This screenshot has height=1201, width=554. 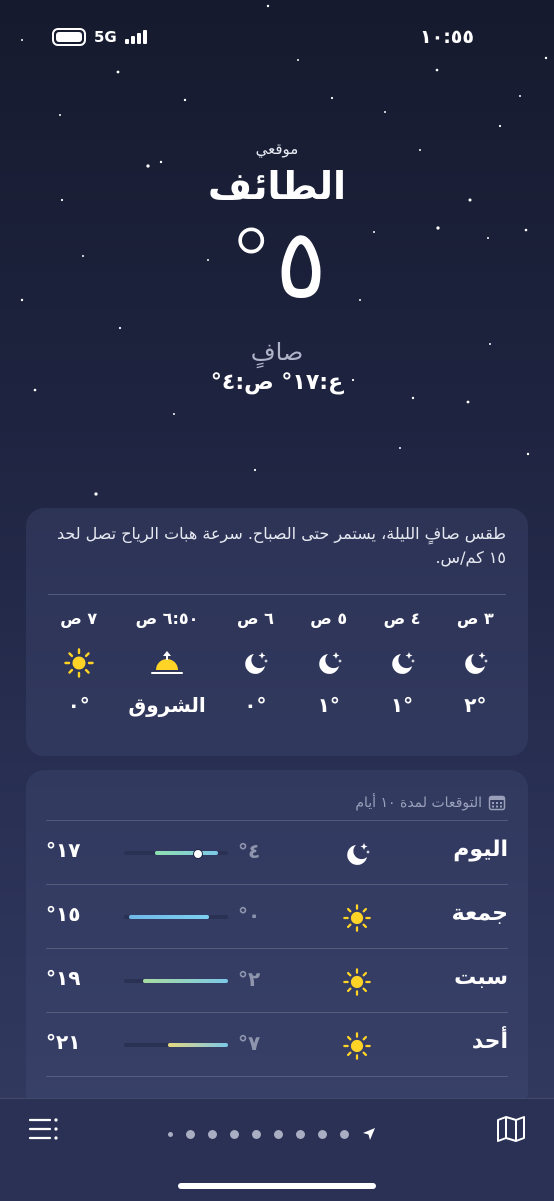 I want to click on hour-time: ٥ ص, so click(x=329, y=618).